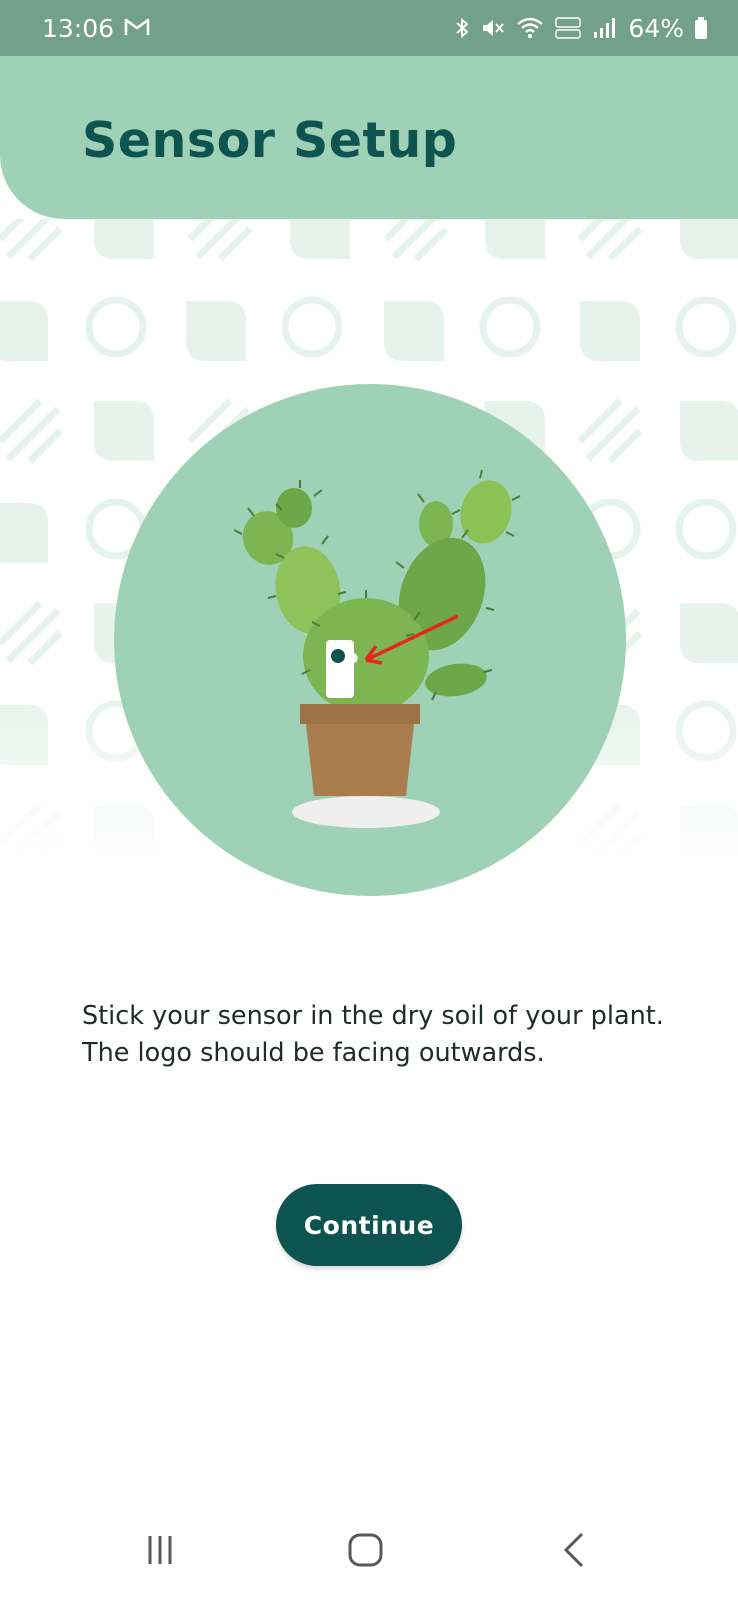 This screenshot has width=738, height=1600. Describe the element at coordinates (493, 28) in the screenshot. I see `mute-icon` at that location.